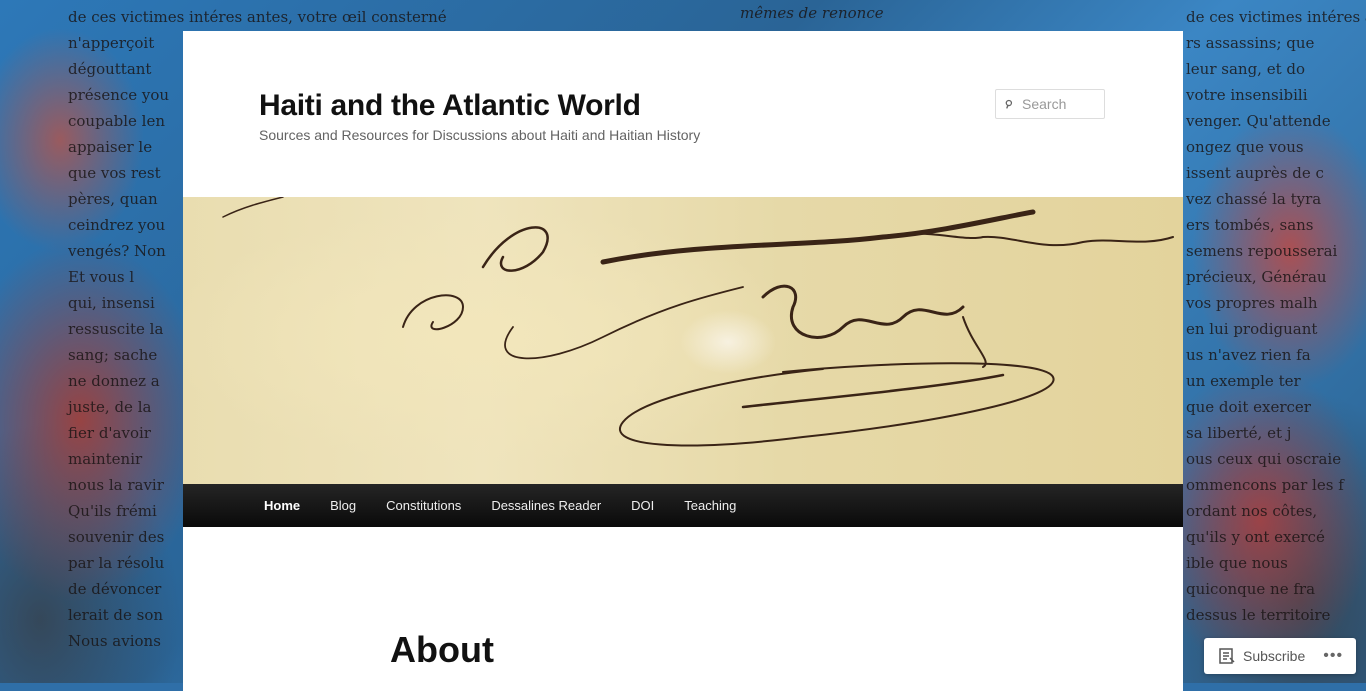 The height and width of the screenshot is (691, 1366). Describe the element at coordinates (442, 649) in the screenshot. I see `page-title: About` at that location.